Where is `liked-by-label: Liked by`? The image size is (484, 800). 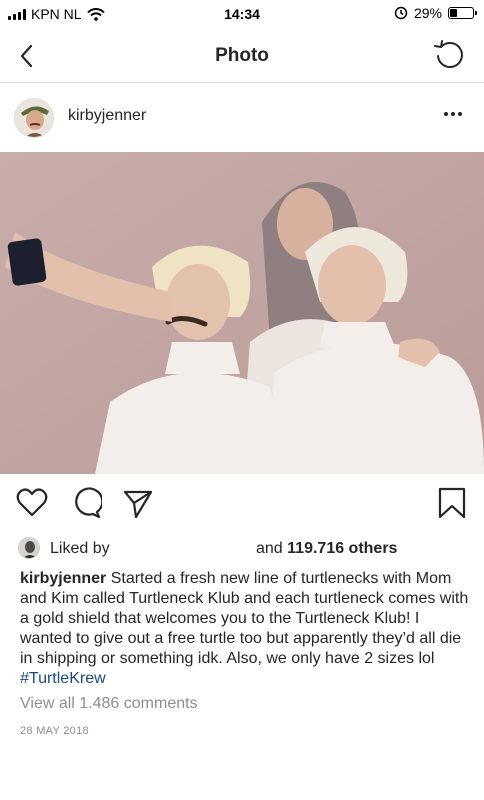
liked-by-label: Liked by is located at coordinates (80, 548).